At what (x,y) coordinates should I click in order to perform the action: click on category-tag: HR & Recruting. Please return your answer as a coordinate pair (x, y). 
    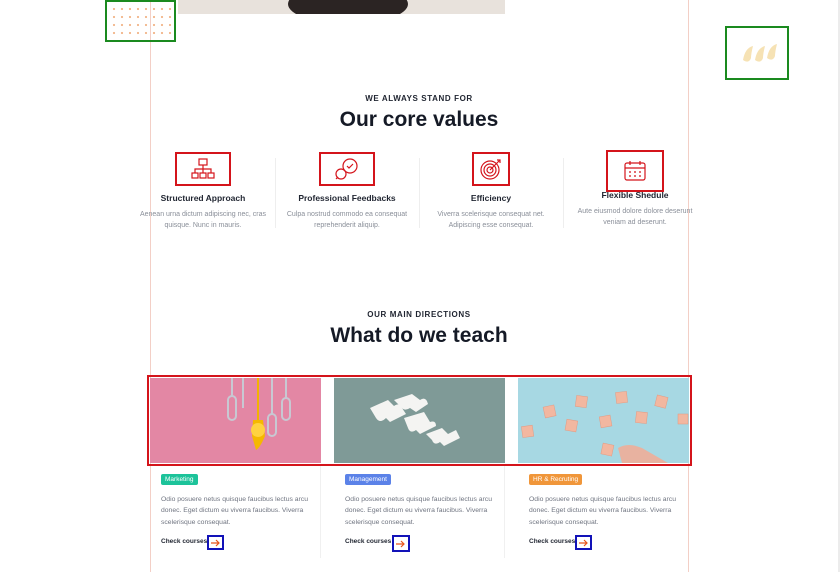
    Looking at the image, I should click on (556, 479).